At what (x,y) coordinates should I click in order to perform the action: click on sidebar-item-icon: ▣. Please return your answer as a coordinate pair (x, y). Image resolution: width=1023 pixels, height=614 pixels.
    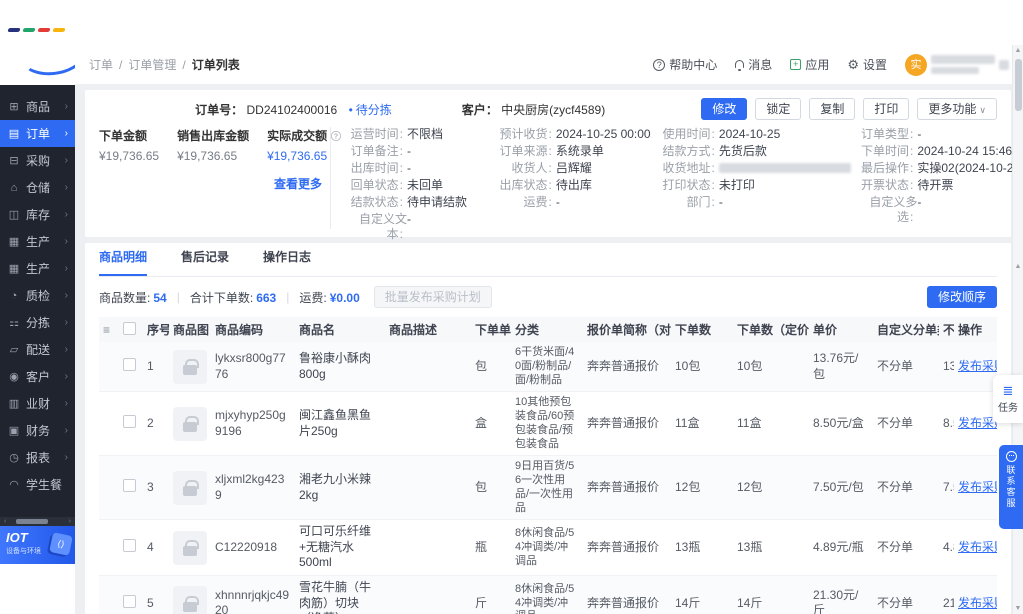
    Looking at the image, I should click on (14, 431).